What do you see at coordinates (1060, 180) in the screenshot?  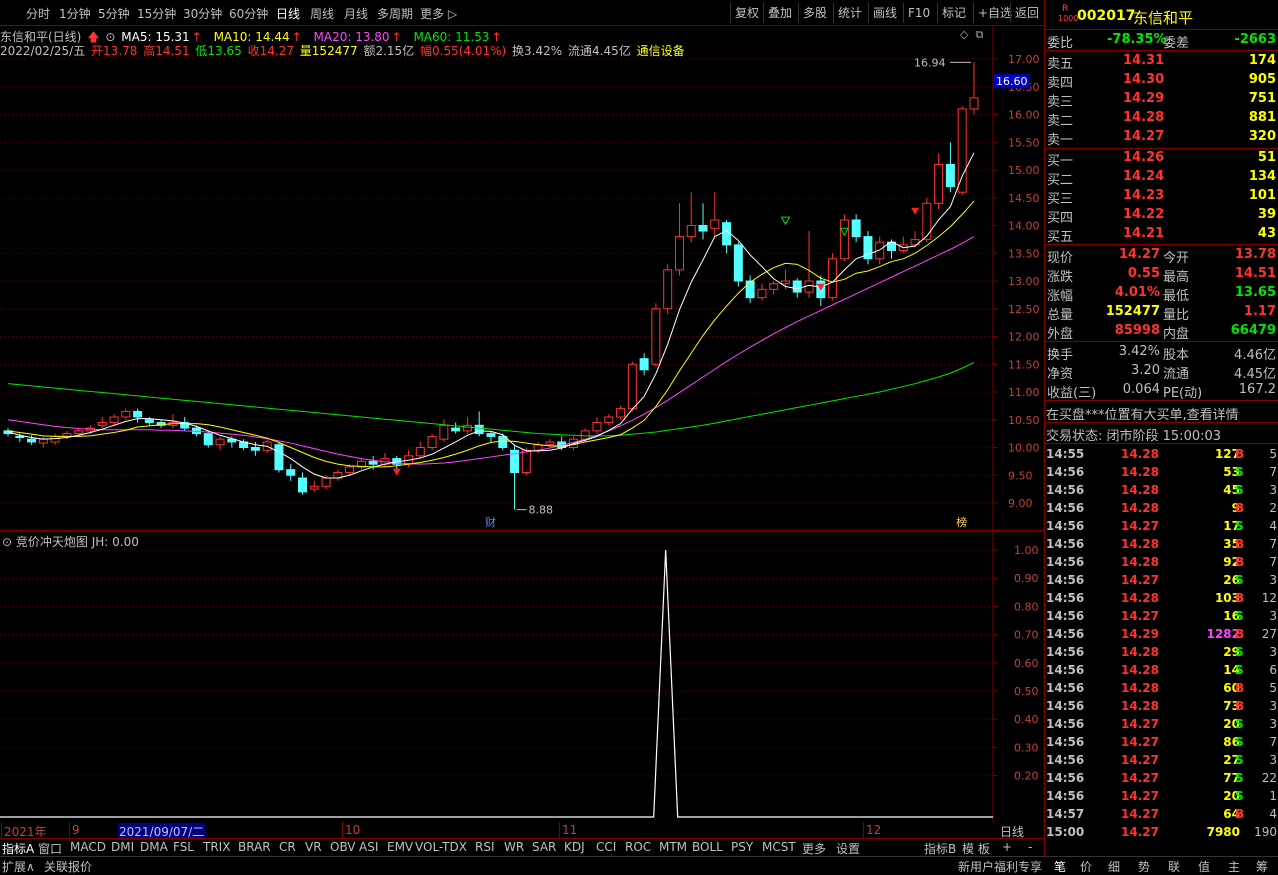 I see `level-label: 买二` at bounding box center [1060, 180].